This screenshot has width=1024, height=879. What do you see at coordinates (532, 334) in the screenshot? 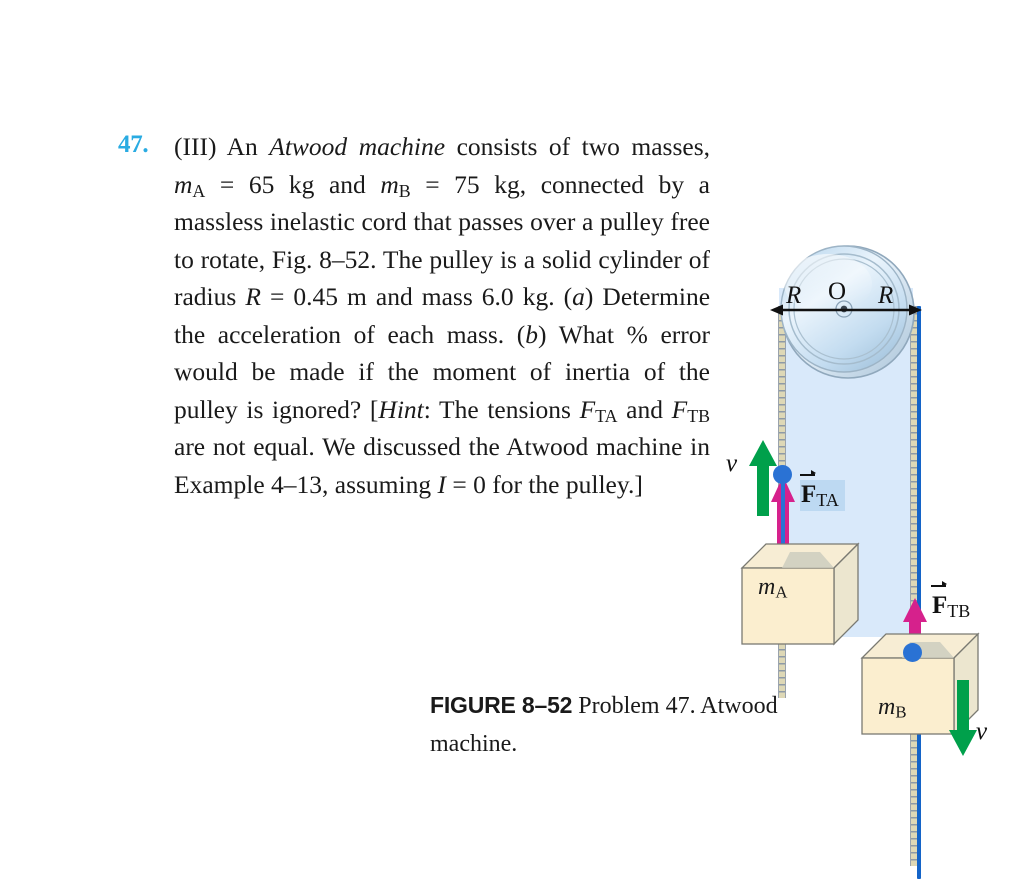
I see `part-b-label: b` at bounding box center [532, 334].